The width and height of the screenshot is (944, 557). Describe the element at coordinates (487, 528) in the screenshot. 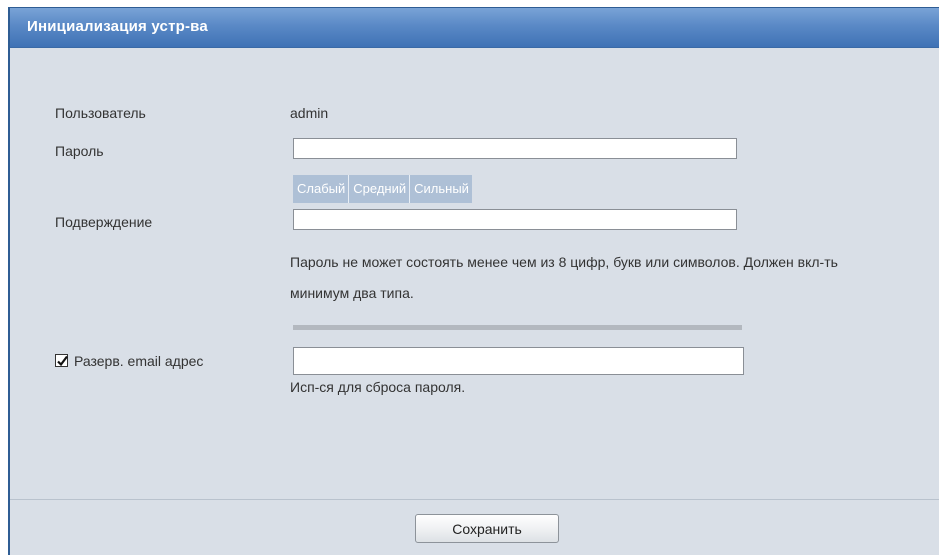

I see `save-button: Сохранить` at that location.